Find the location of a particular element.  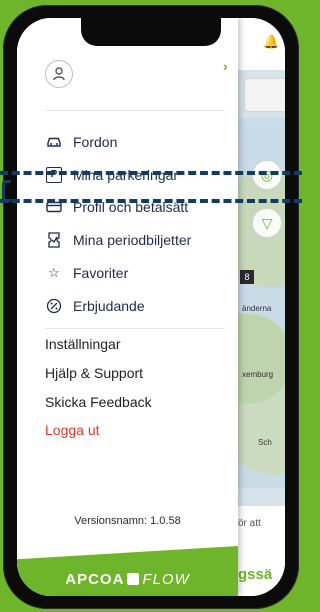

ticket-icon is located at coordinates (54, 240).